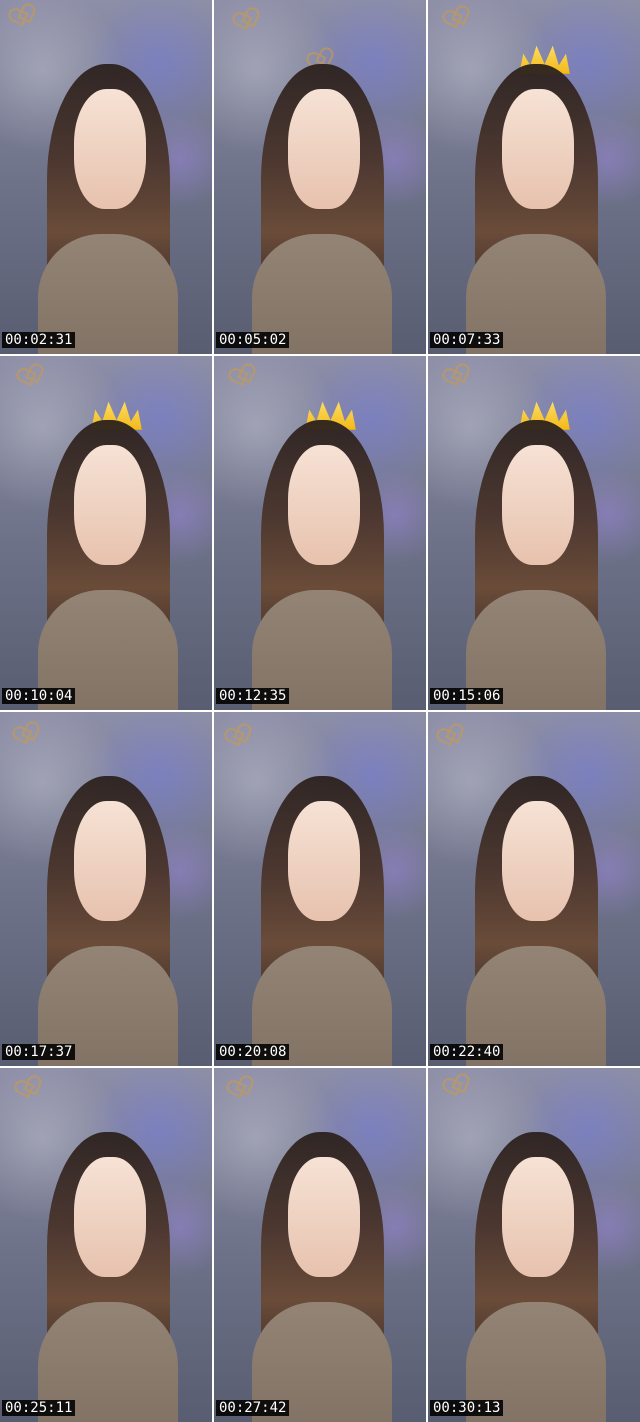 Image resolution: width=640 pixels, height=1422 pixels. I want to click on timestamp-label: 00:07:33, so click(467, 340).